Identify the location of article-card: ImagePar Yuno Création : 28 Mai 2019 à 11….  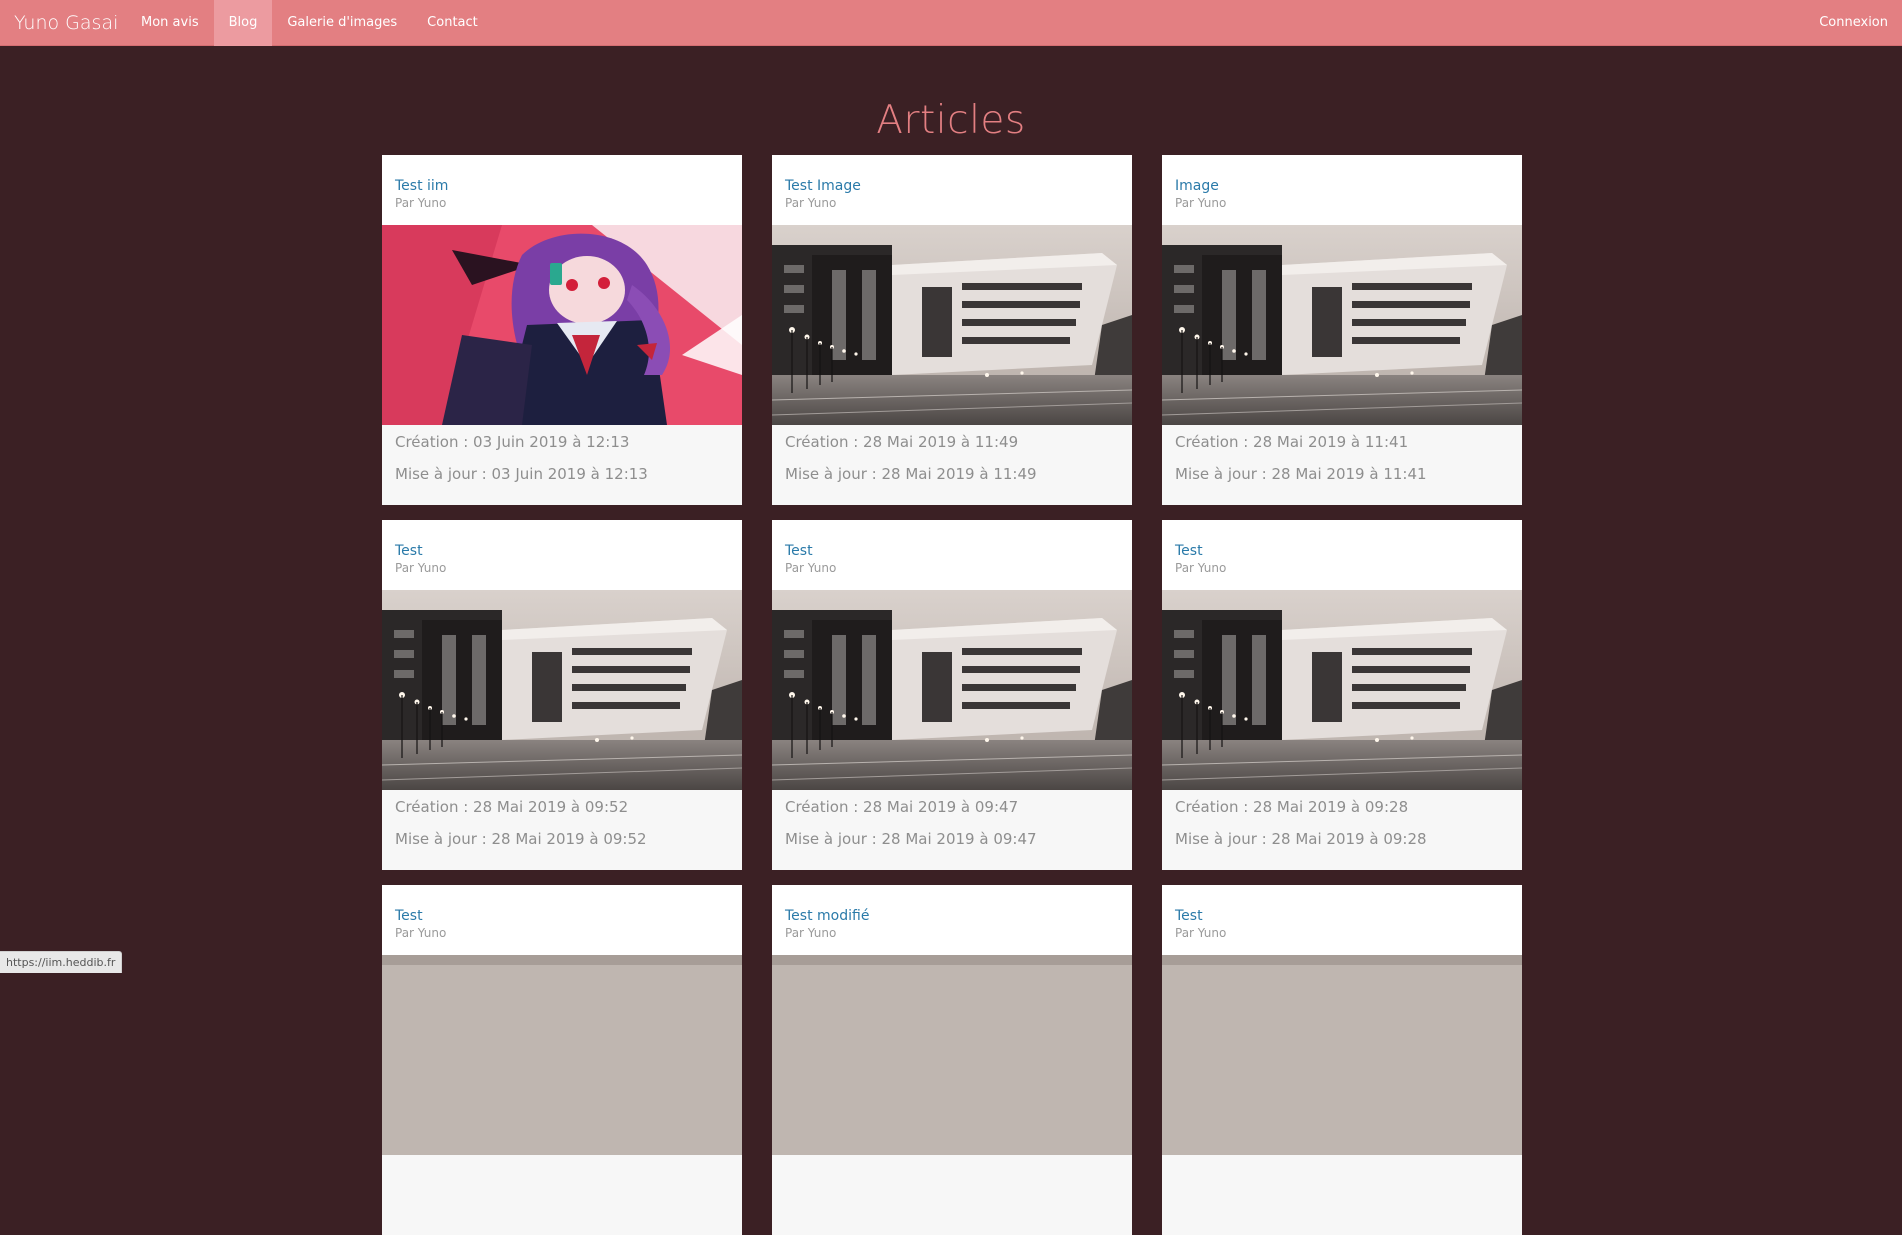
(1342, 330).